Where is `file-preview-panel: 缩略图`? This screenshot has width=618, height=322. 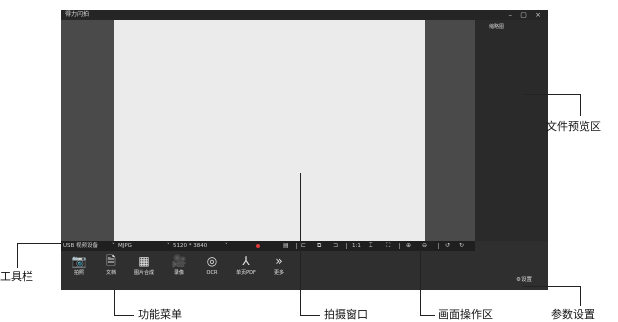 file-preview-panel: 缩略图 is located at coordinates (511, 130).